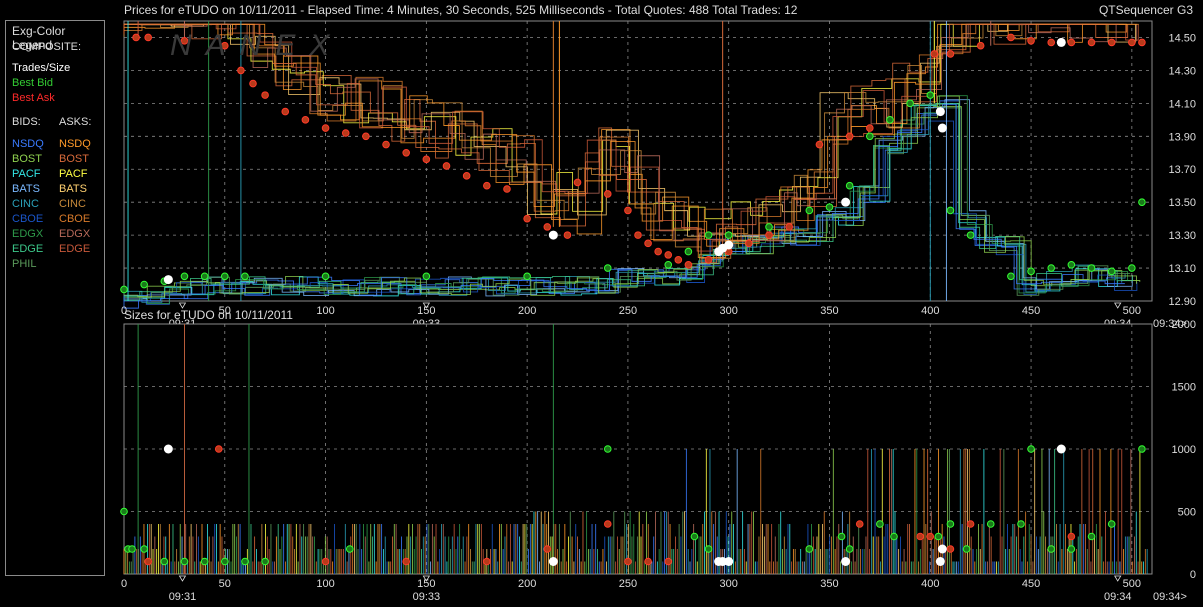  I want to click on x-tick-label: 400, so click(930, 584).